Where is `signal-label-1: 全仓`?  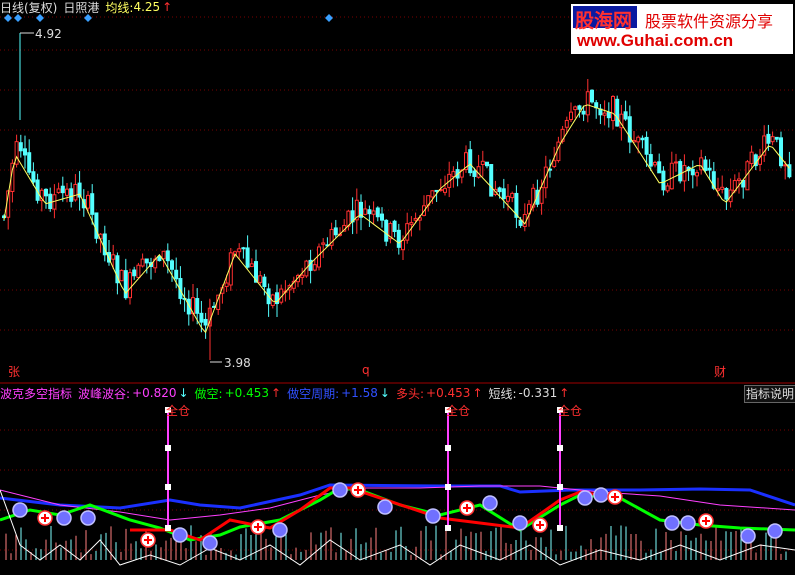
signal-label-1: 全仓 is located at coordinates (178, 411).